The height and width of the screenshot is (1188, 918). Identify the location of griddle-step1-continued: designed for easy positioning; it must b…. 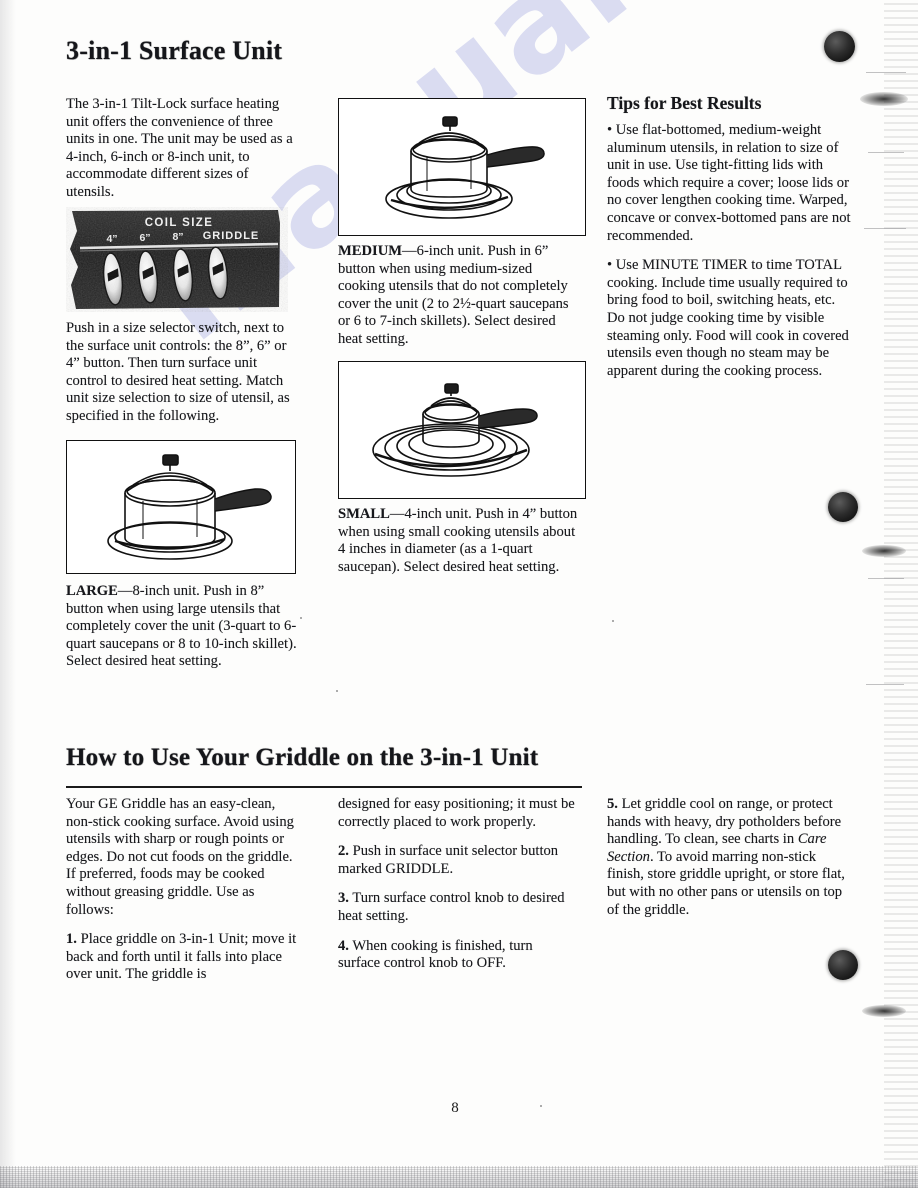
(456, 813).